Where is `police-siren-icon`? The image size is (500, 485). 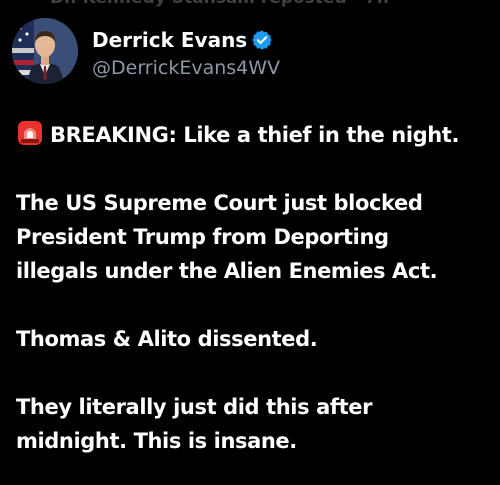 police-siren-icon is located at coordinates (30, 133).